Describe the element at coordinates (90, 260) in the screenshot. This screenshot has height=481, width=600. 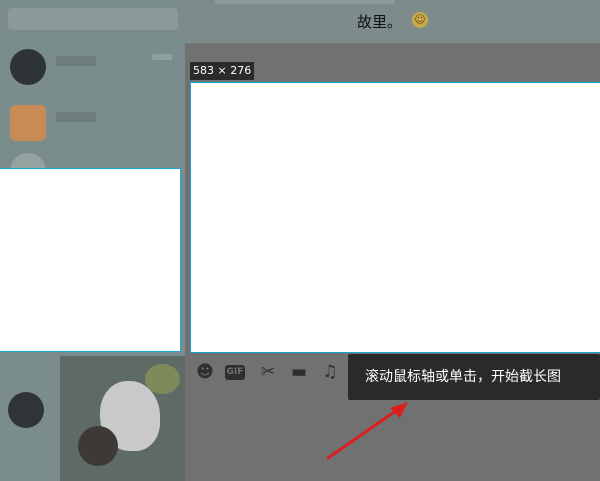
I see `capture-region-secondary` at that location.